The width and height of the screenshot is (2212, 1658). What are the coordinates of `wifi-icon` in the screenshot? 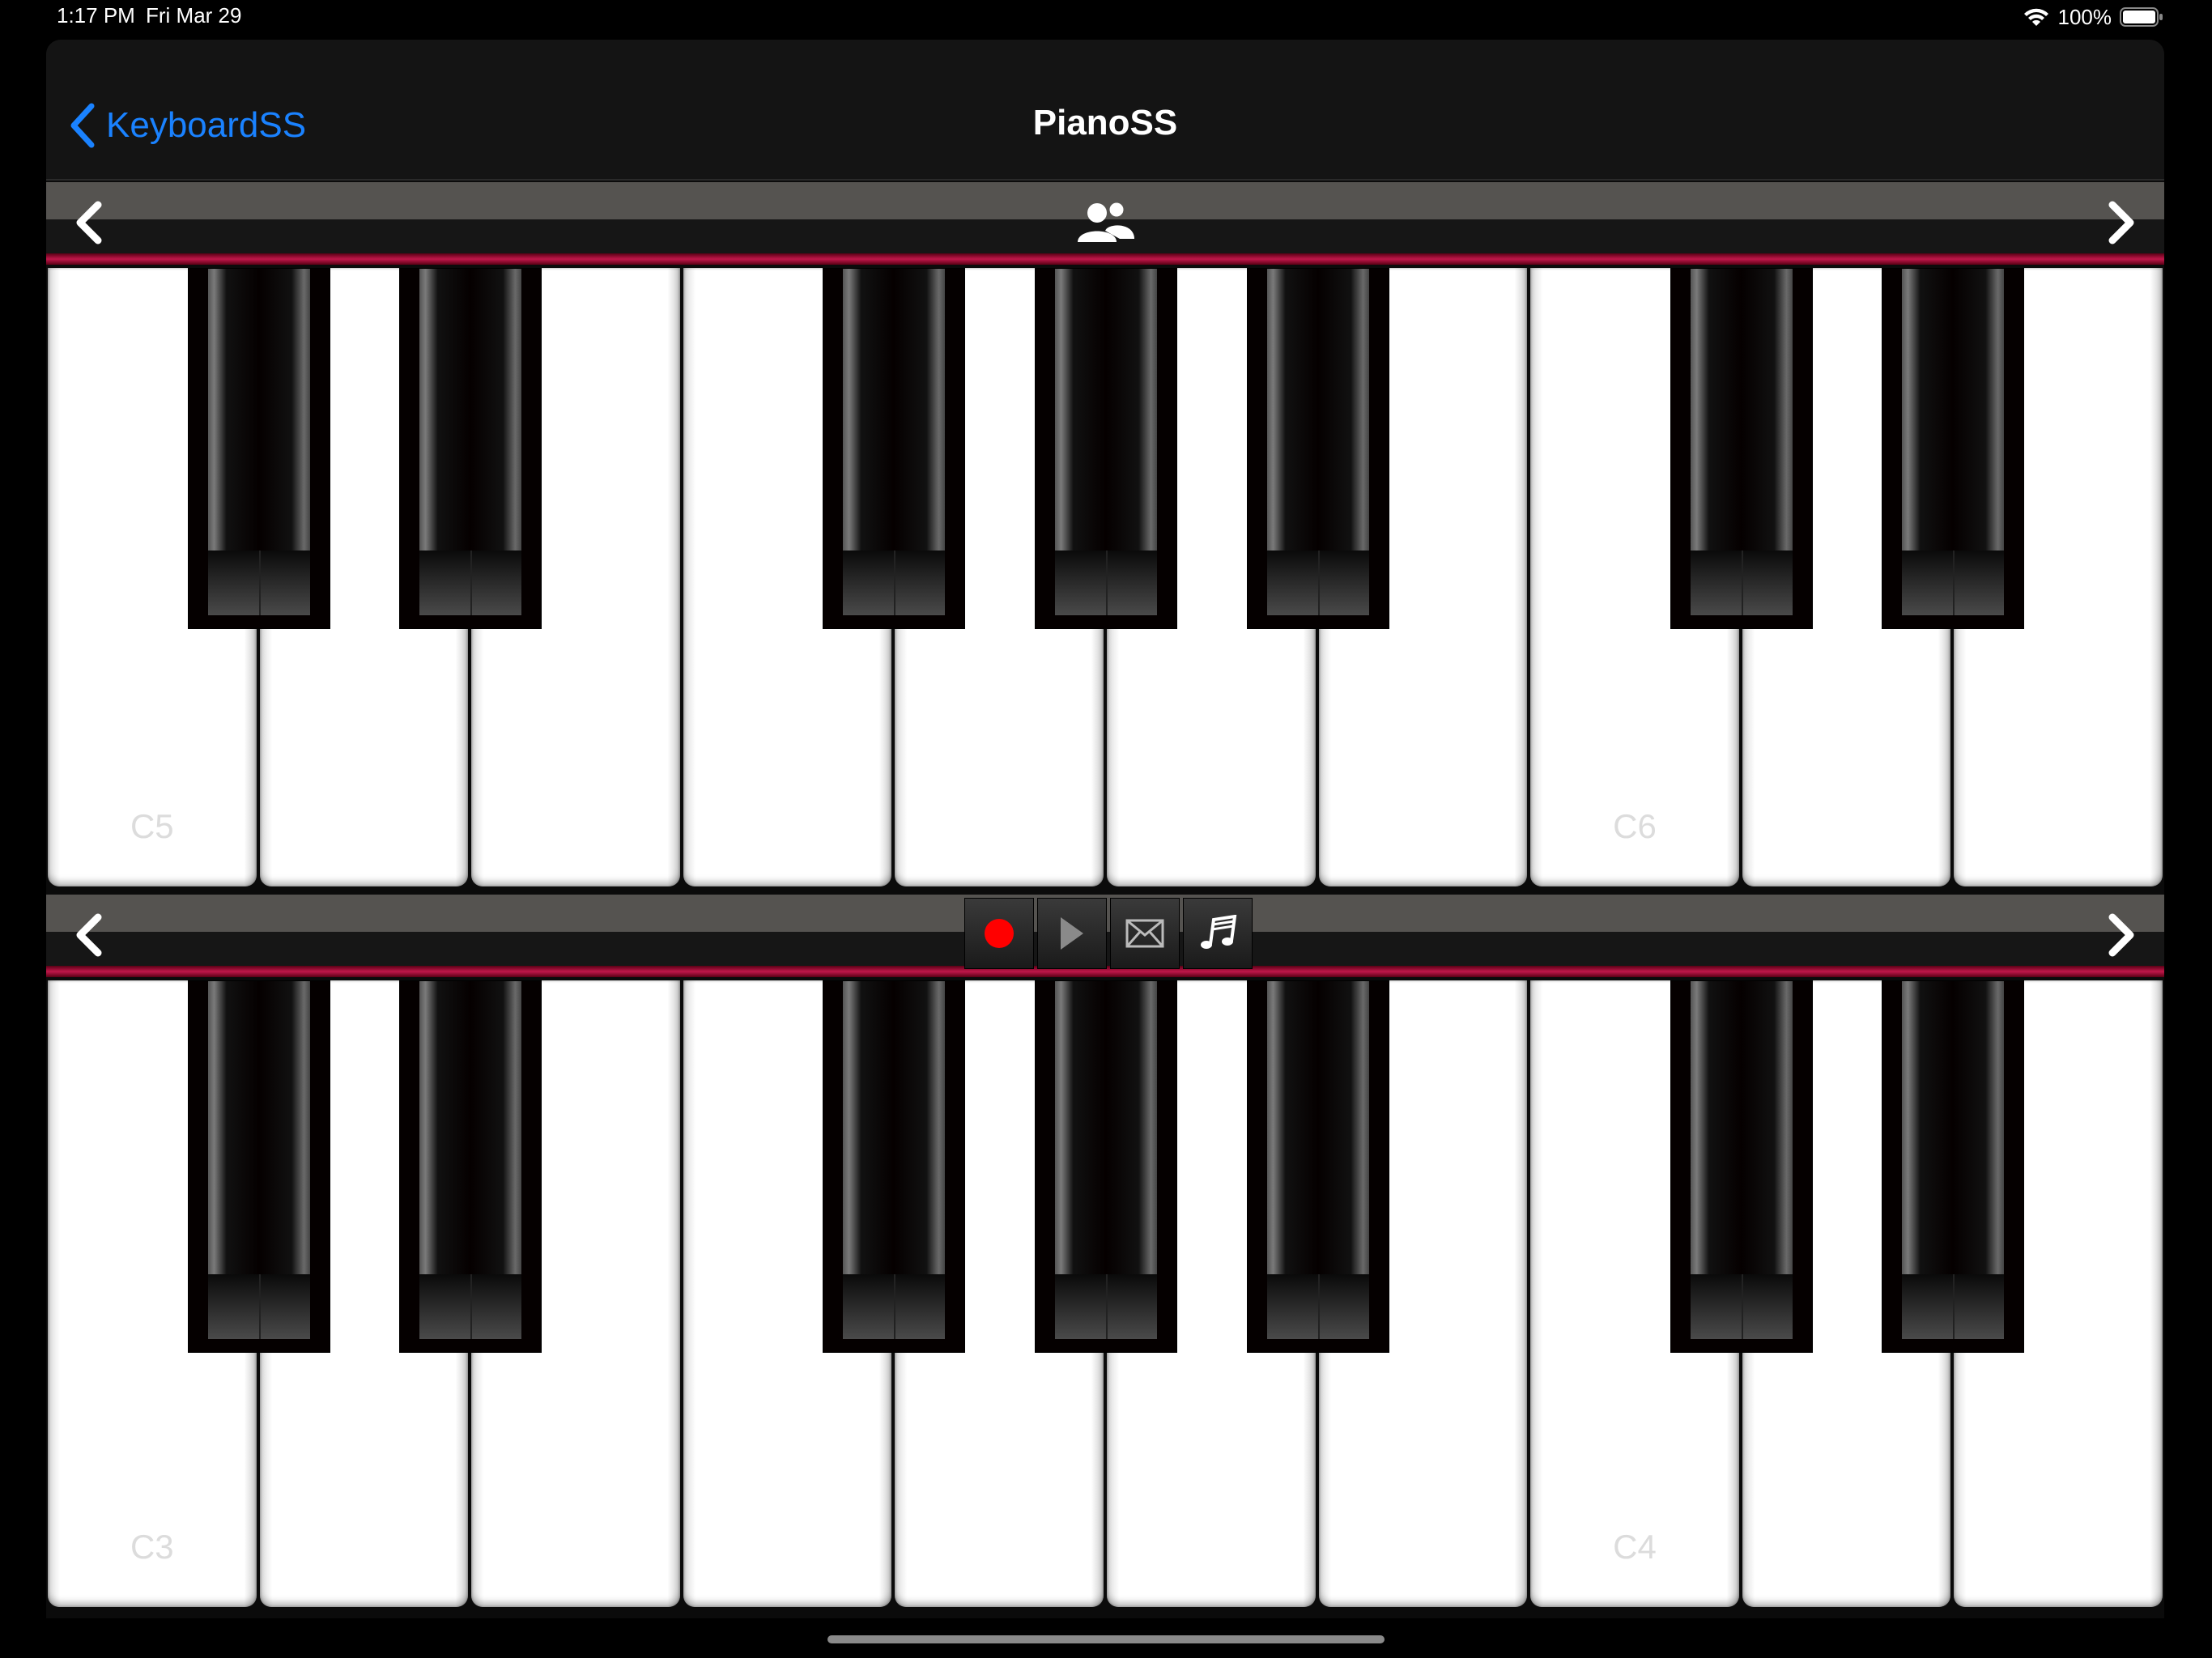 It's located at (2036, 17).